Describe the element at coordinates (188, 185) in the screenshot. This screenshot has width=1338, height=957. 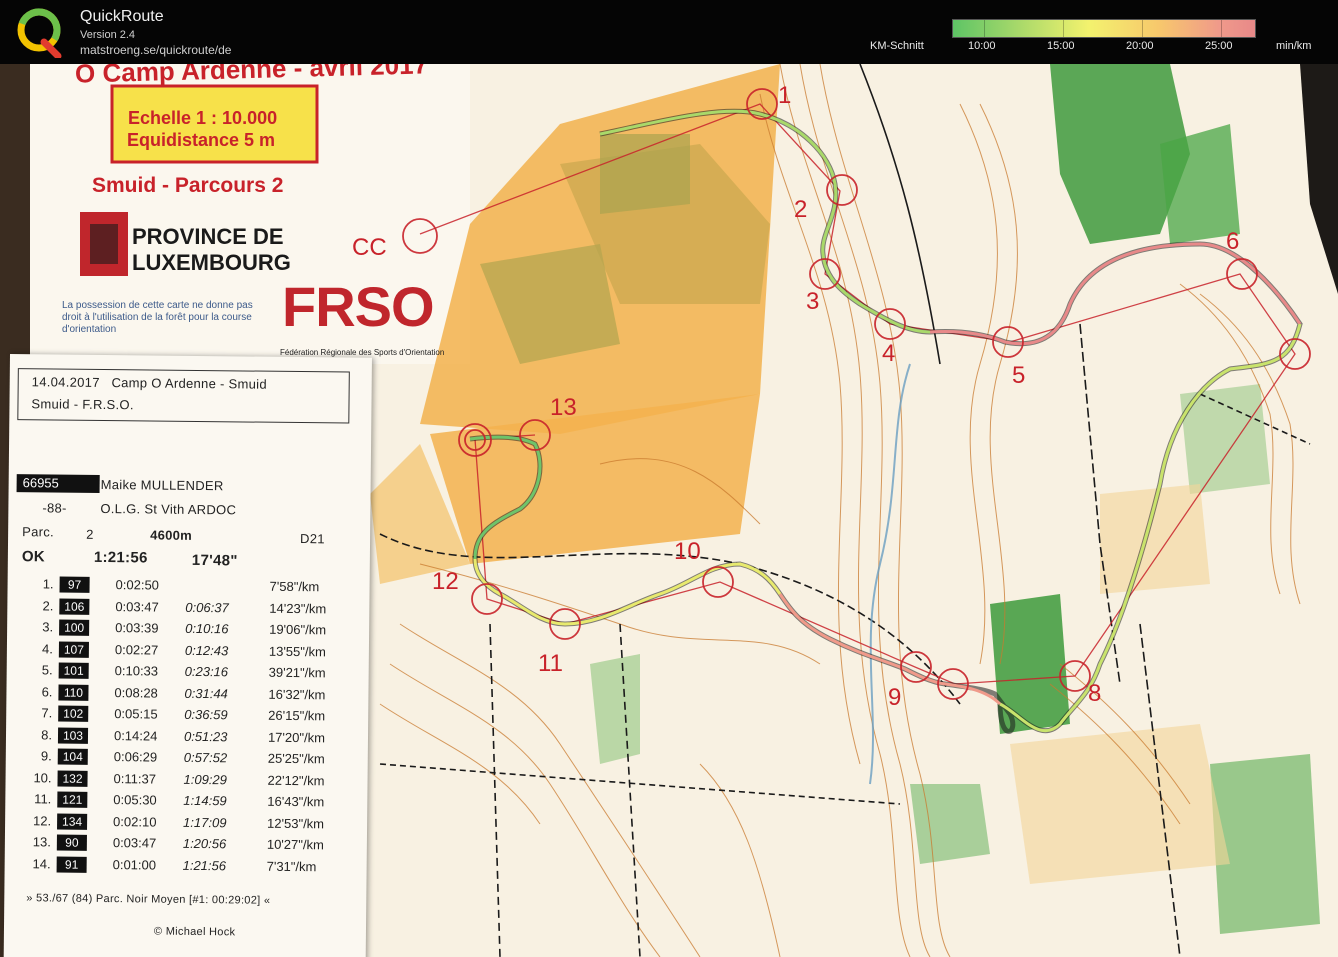
I see `course-name: Smuid - Parcours 2` at that location.